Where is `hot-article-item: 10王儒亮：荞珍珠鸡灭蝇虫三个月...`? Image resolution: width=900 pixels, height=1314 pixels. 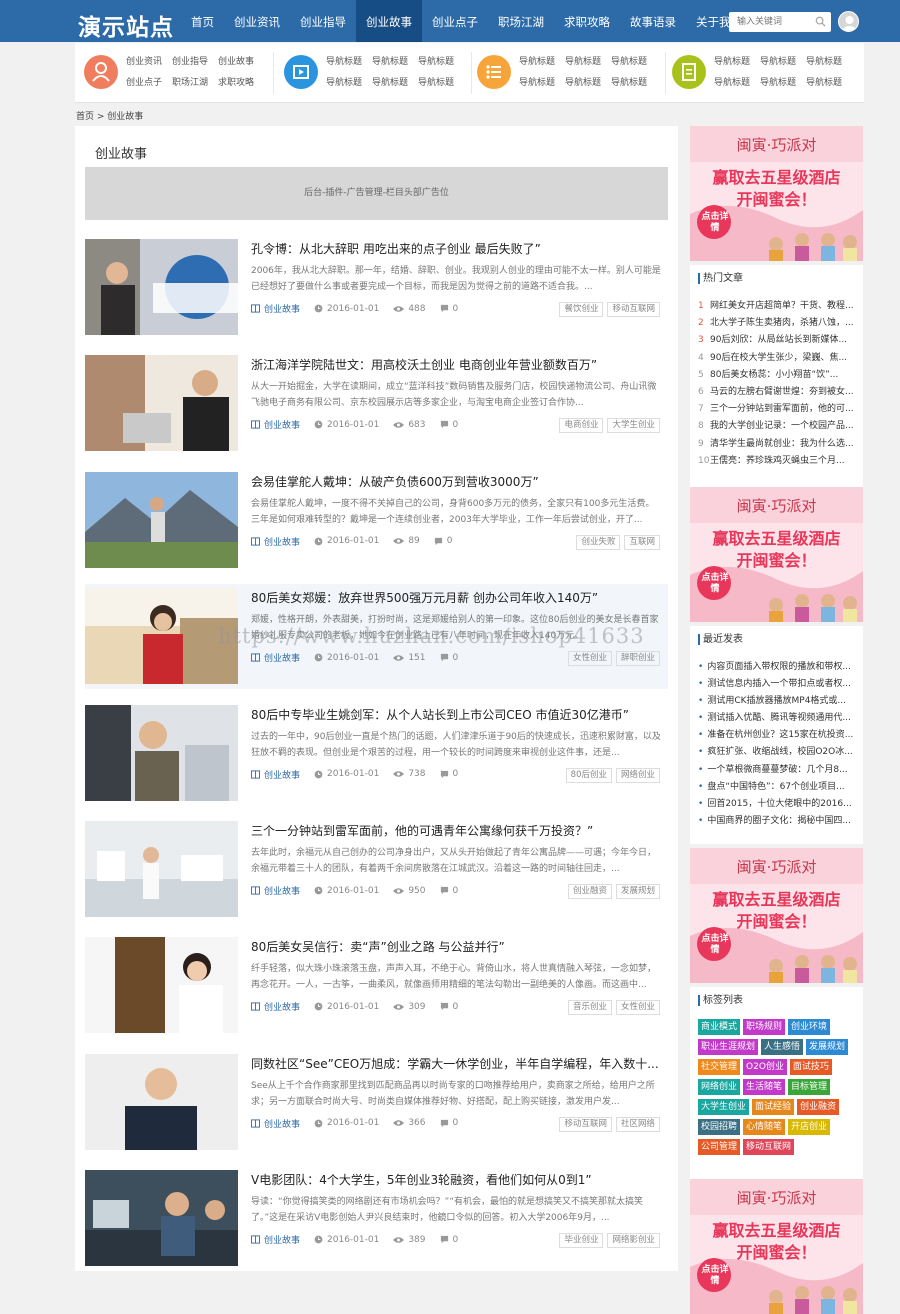 hot-article-item: 10王儒亮：荞珍珠鸡灭蝇虫三个月... is located at coordinates (778, 461).